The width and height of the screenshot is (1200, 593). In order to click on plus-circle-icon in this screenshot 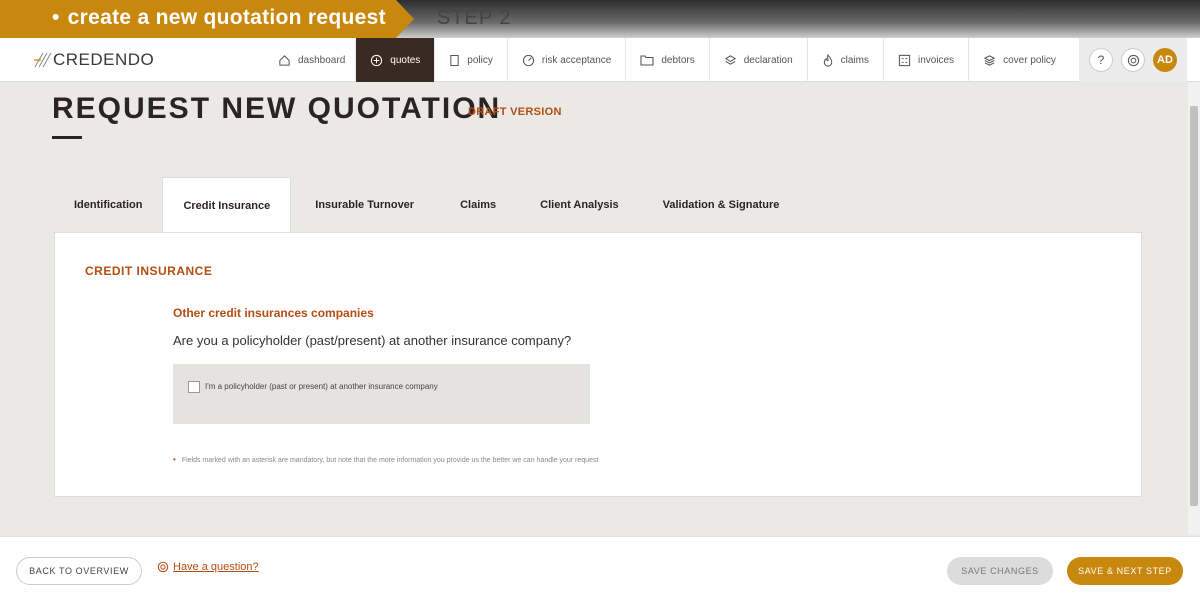, I will do `click(377, 60)`.